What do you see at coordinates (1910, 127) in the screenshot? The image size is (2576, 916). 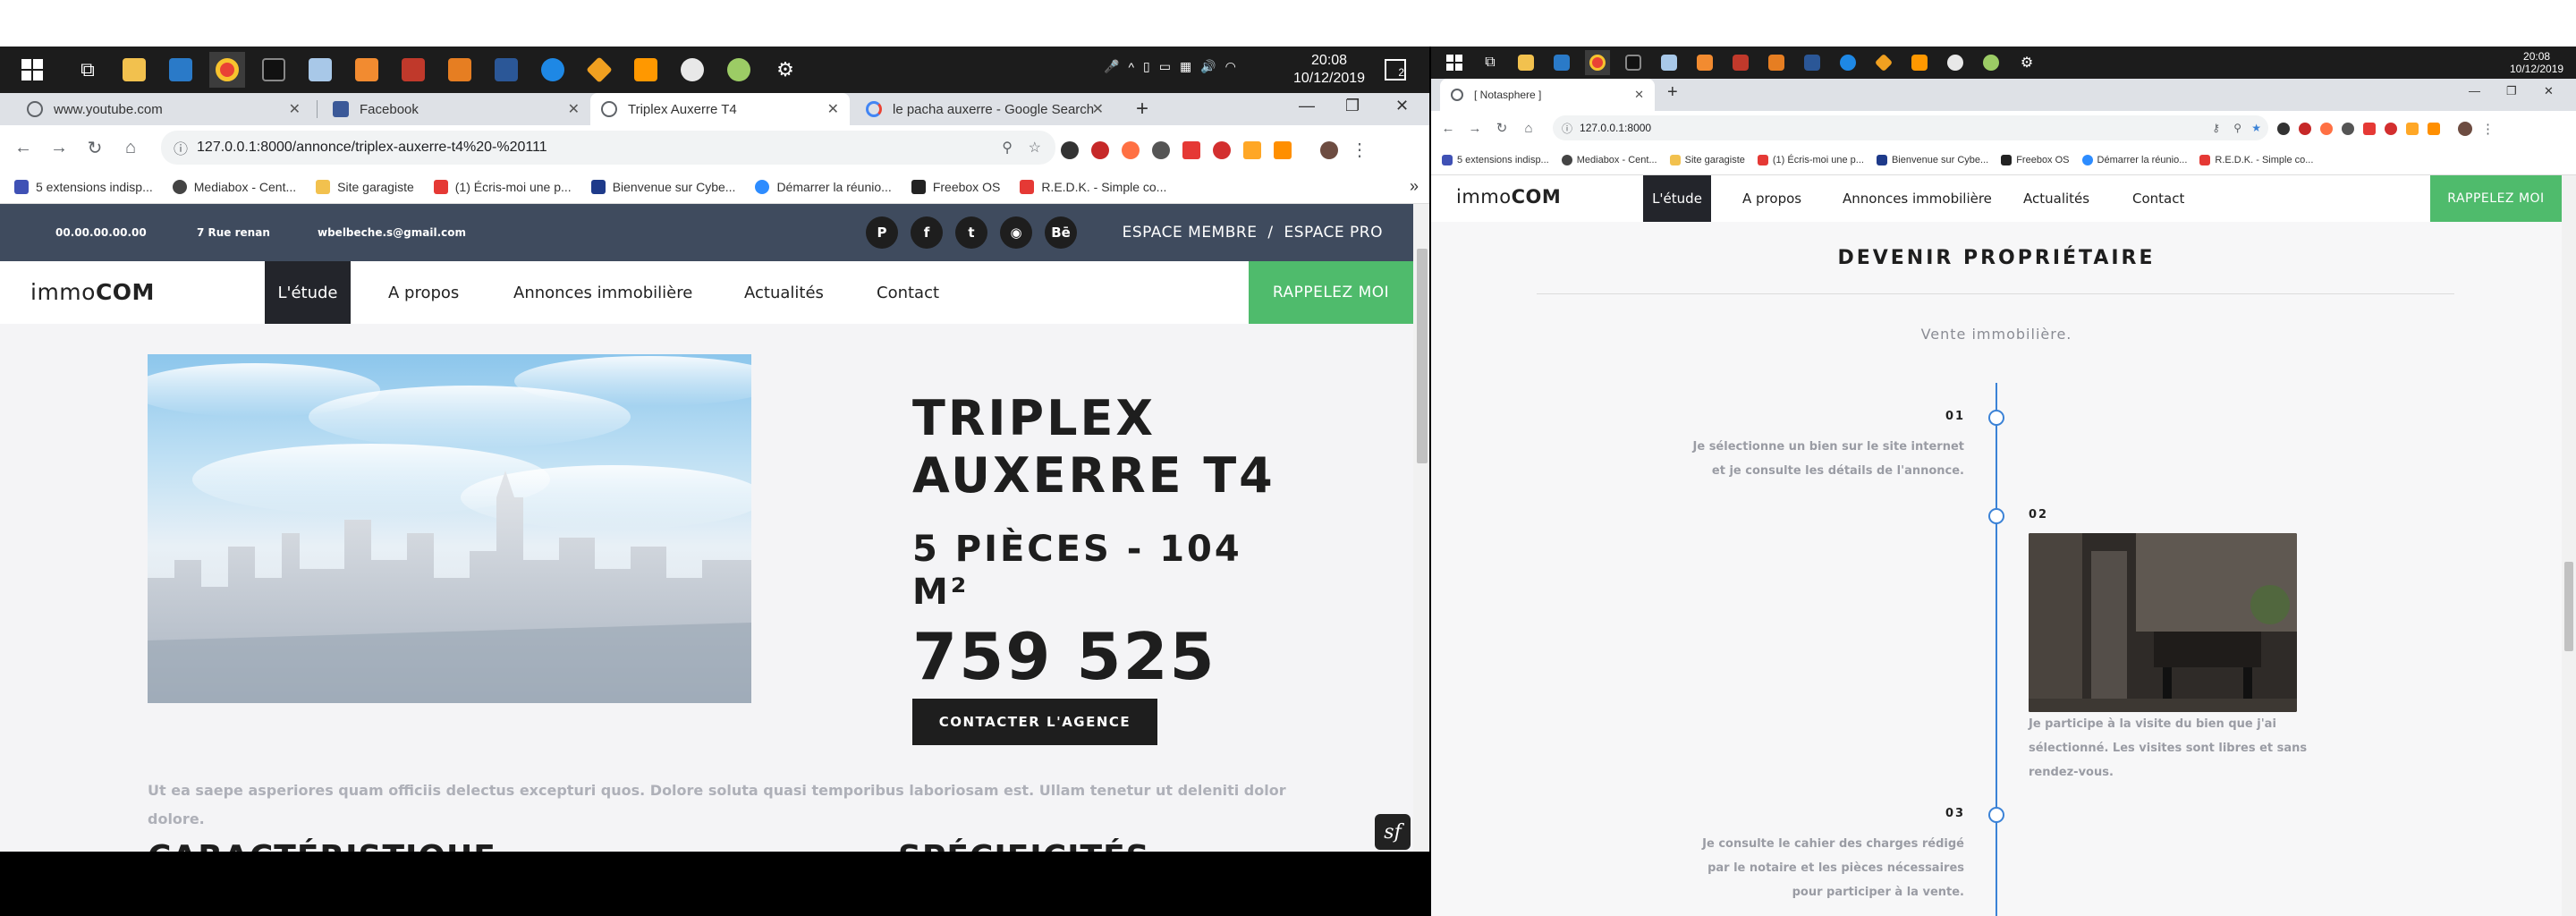 I see `address-bar: ⓘ 127.0.0.1:8000 ⚷ ⚲ ★` at bounding box center [1910, 127].